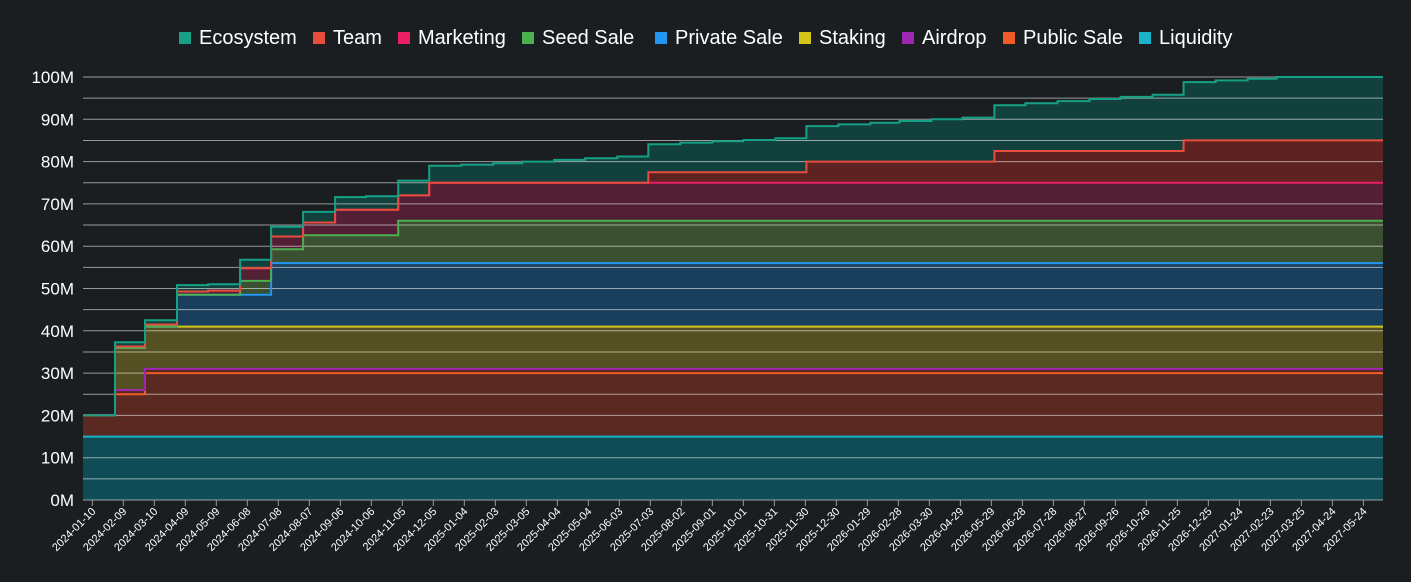  Describe the element at coordinates (954, 38) in the screenshot. I see `legend-label: Airdrop` at that location.